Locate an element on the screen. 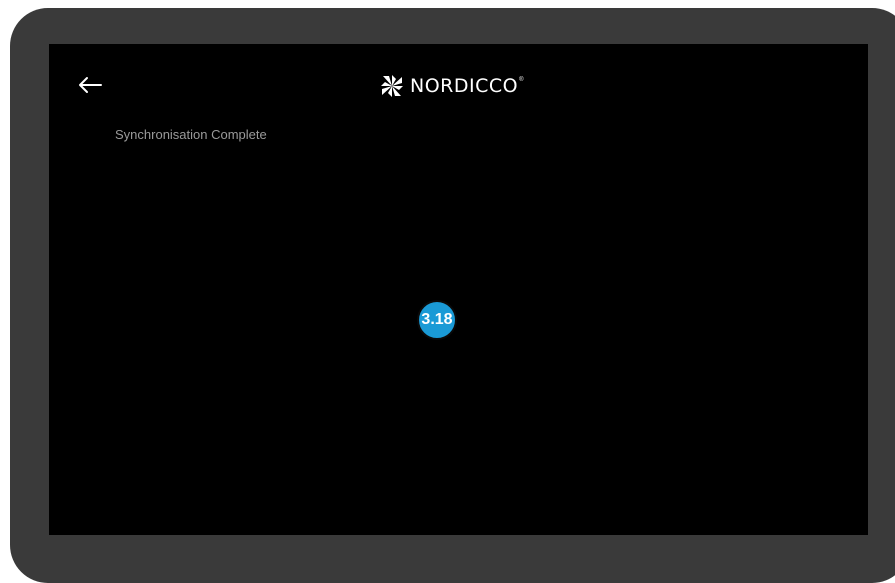 Image resolution: width=895 pixels, height=583 pixels. back-button is located at coordinates (90, 85).